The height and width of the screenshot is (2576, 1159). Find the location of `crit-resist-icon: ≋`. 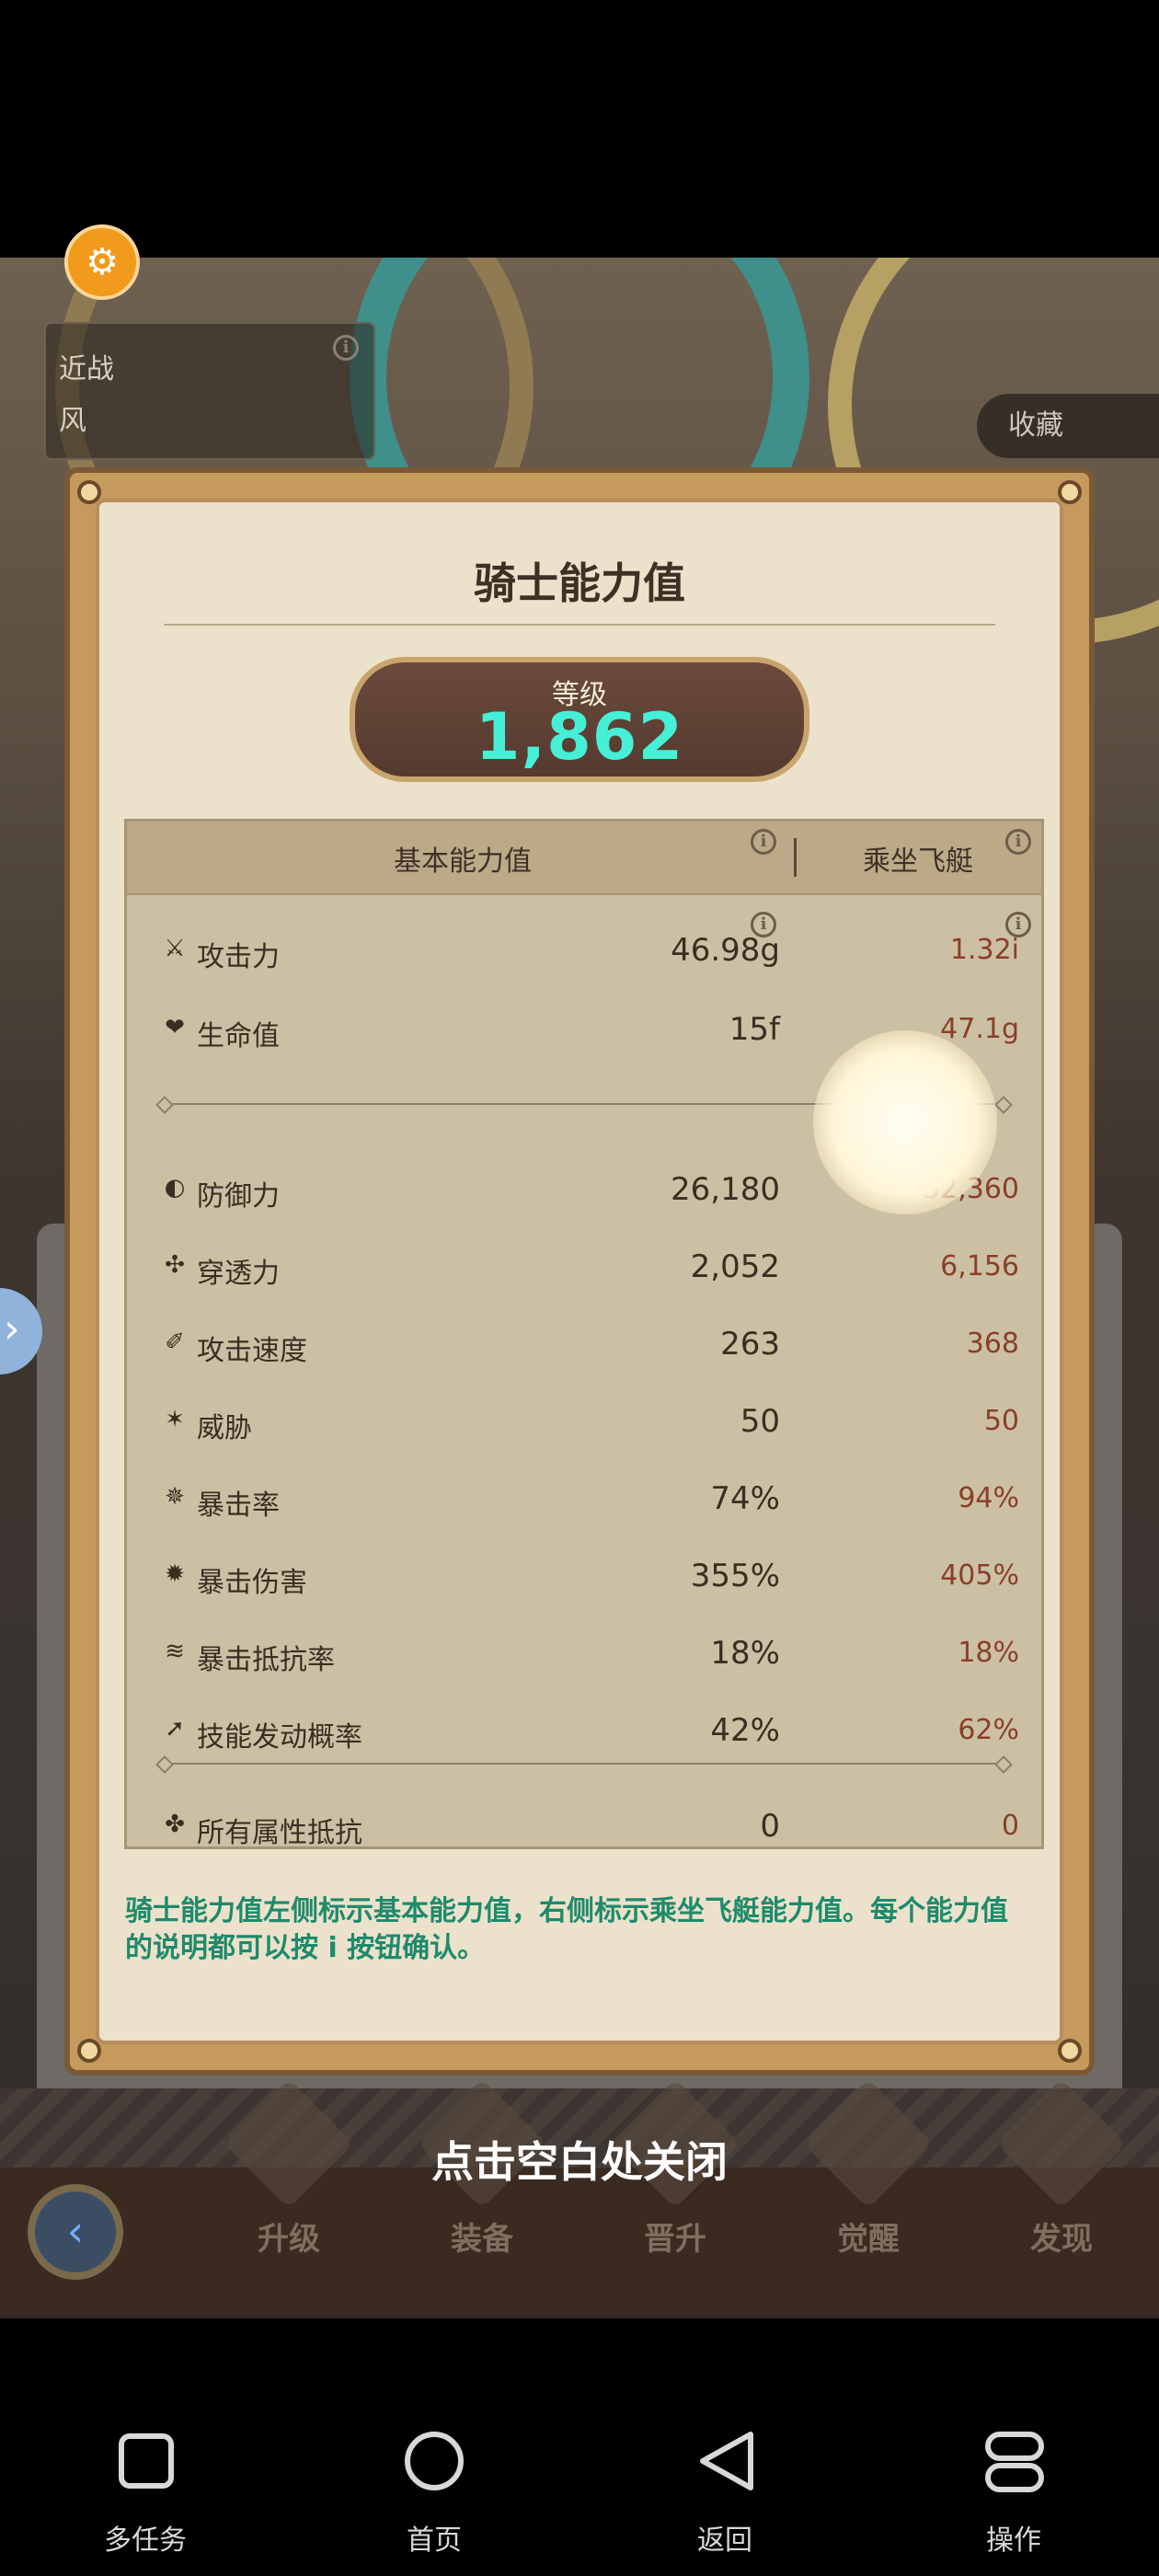

crit-resist-icon: ≋ is located at coordinates (175, 1651).